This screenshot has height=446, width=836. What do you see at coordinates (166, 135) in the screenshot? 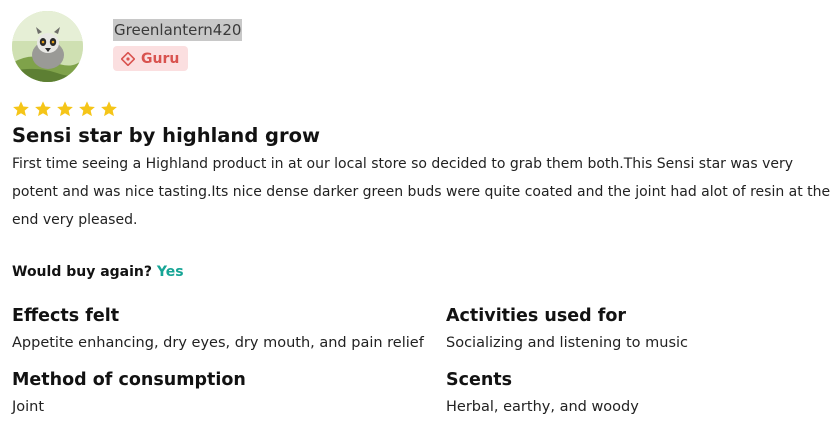
I see `review-title: Sensi star by highland grow` at bounding box center [166, 135].